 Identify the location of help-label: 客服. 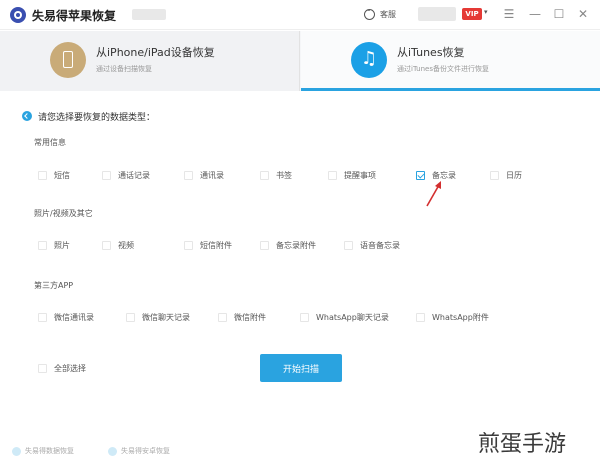
(388, 14).